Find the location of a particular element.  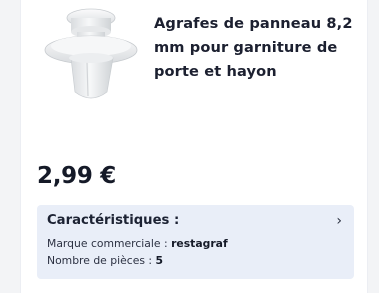

product-price: 2,99 € is located at coordinates (76, 176).